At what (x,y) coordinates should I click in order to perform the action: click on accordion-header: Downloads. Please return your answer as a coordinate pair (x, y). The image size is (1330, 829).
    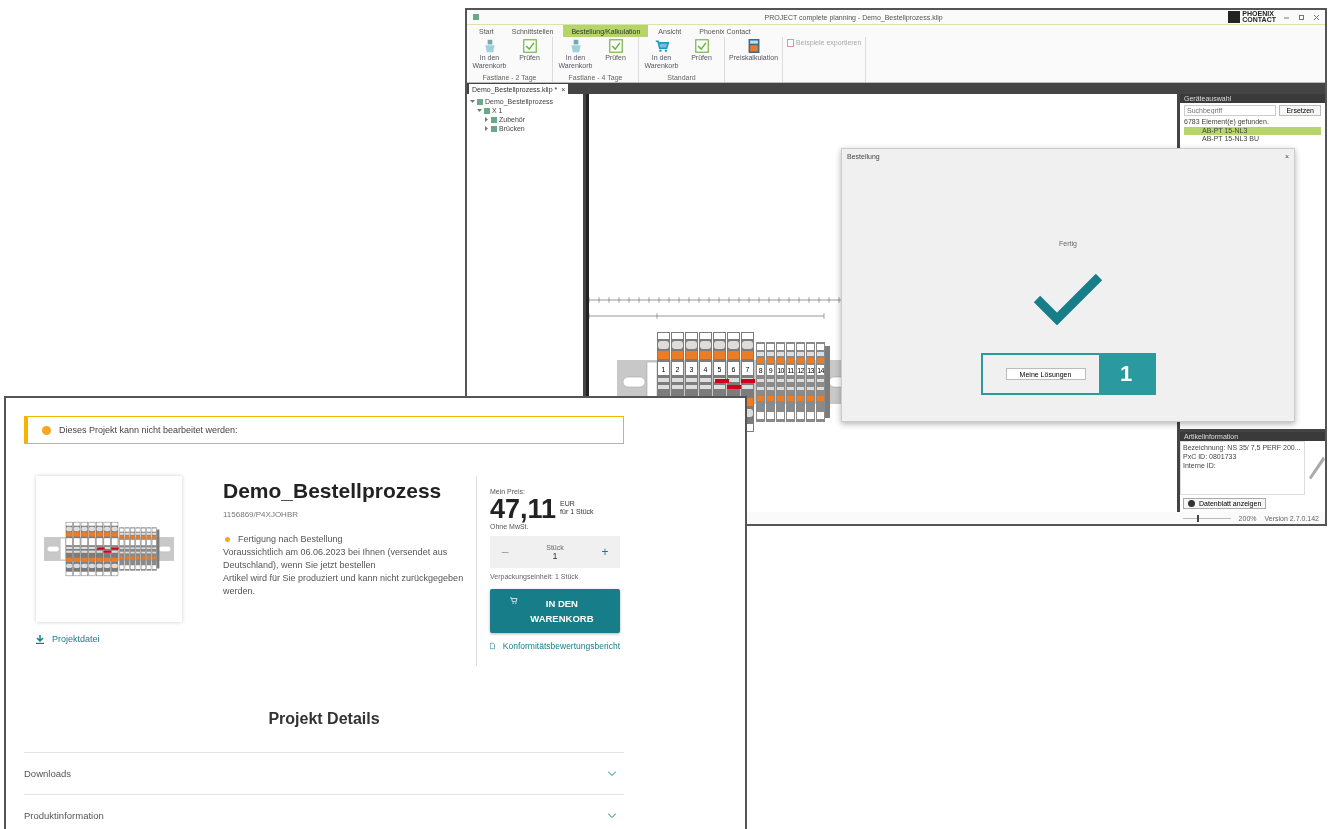
    Looking at the image, I should click on (324, 774).